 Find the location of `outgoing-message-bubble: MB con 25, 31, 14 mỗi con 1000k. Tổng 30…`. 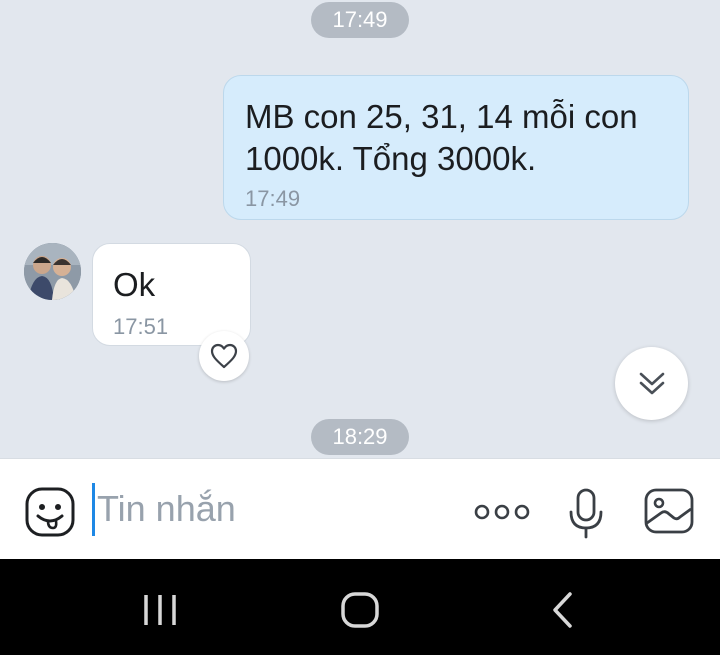

outgoing-message-bubble: MB con 25, 31, 14 mỗi con 1000k. Tổng 30… is located at coordinates (456, 147).